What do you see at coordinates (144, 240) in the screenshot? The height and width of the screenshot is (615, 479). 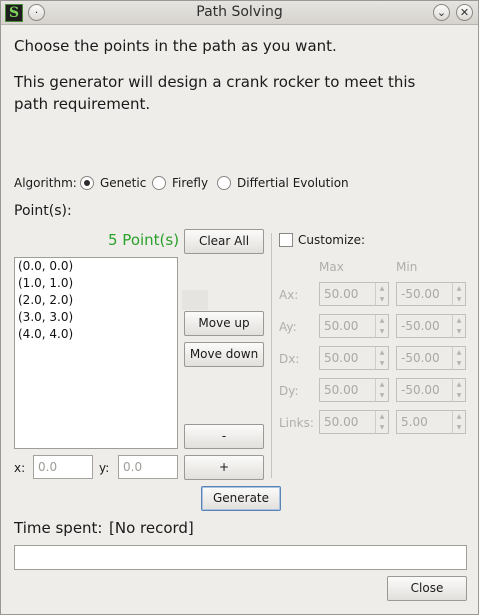 I see `point-count: 5 Point(s)` at bounding box center [144, 240].